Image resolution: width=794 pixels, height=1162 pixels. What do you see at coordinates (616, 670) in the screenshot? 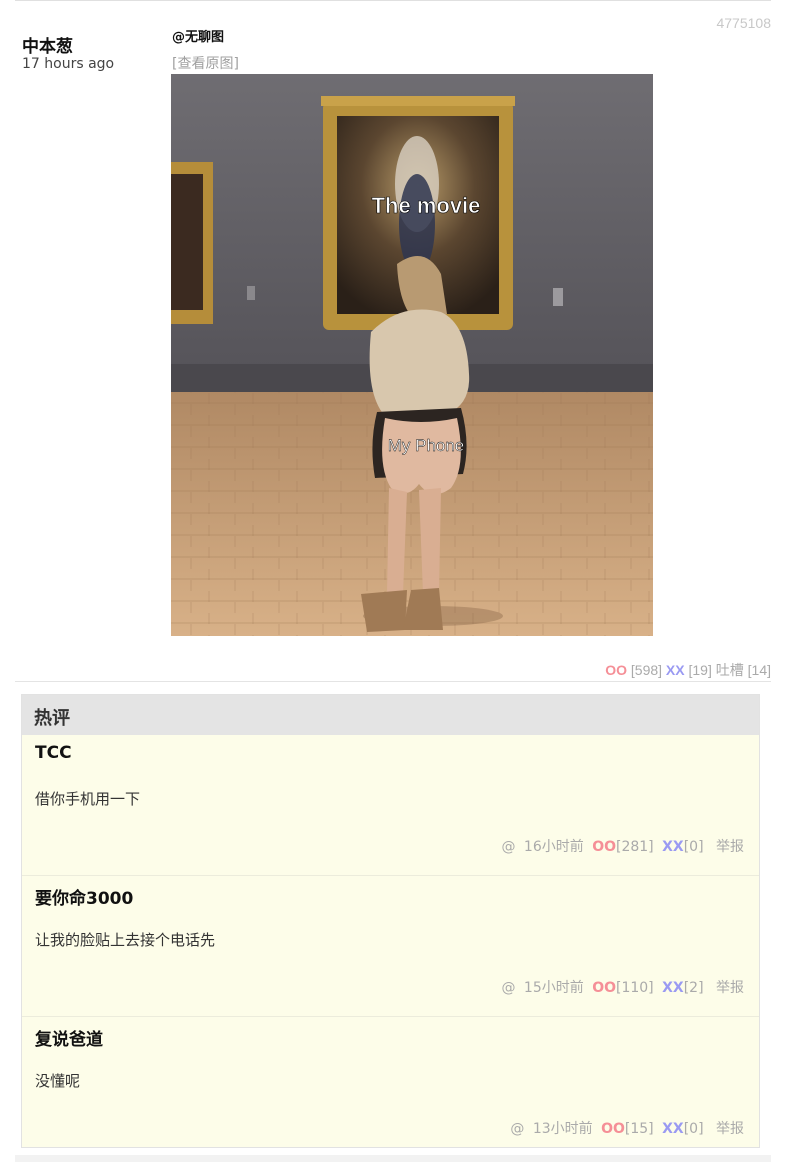
I see `post-oo-button: OO` at bounding box center [616, 670].